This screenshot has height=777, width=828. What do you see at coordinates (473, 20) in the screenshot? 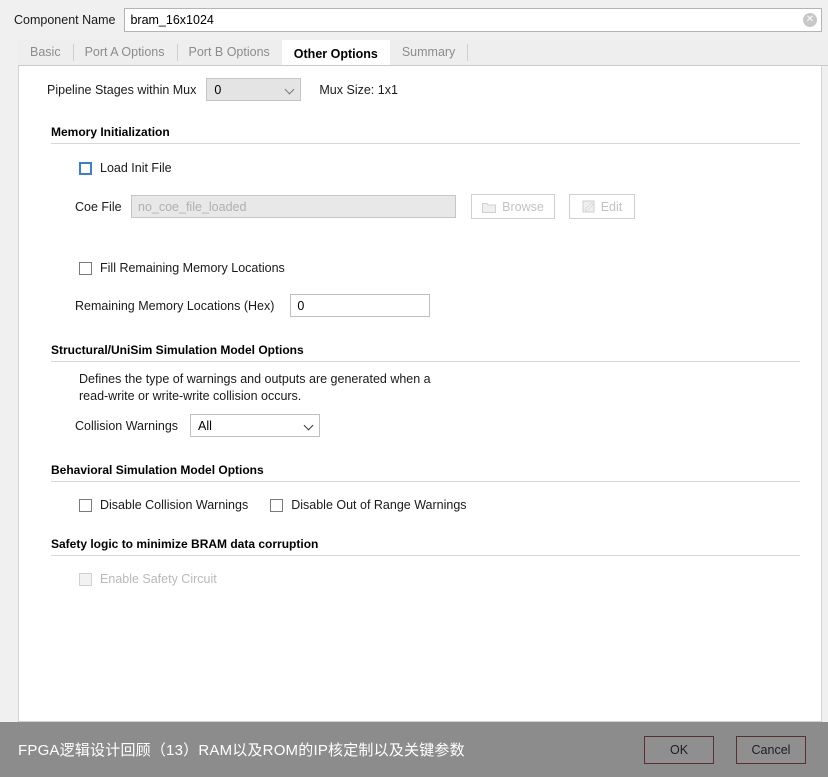
I see `component-name-input: bram_16x1024 ✕` at bounding box center [473, 20].